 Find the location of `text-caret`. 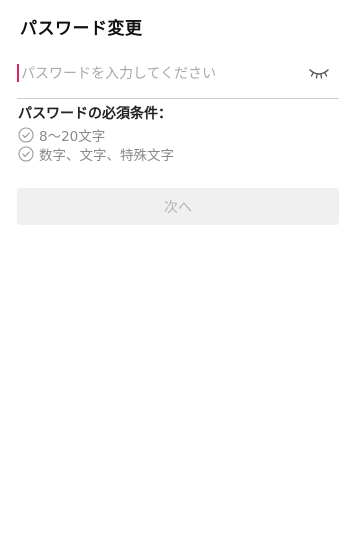

text-caret is located at coordinates (18, 73).